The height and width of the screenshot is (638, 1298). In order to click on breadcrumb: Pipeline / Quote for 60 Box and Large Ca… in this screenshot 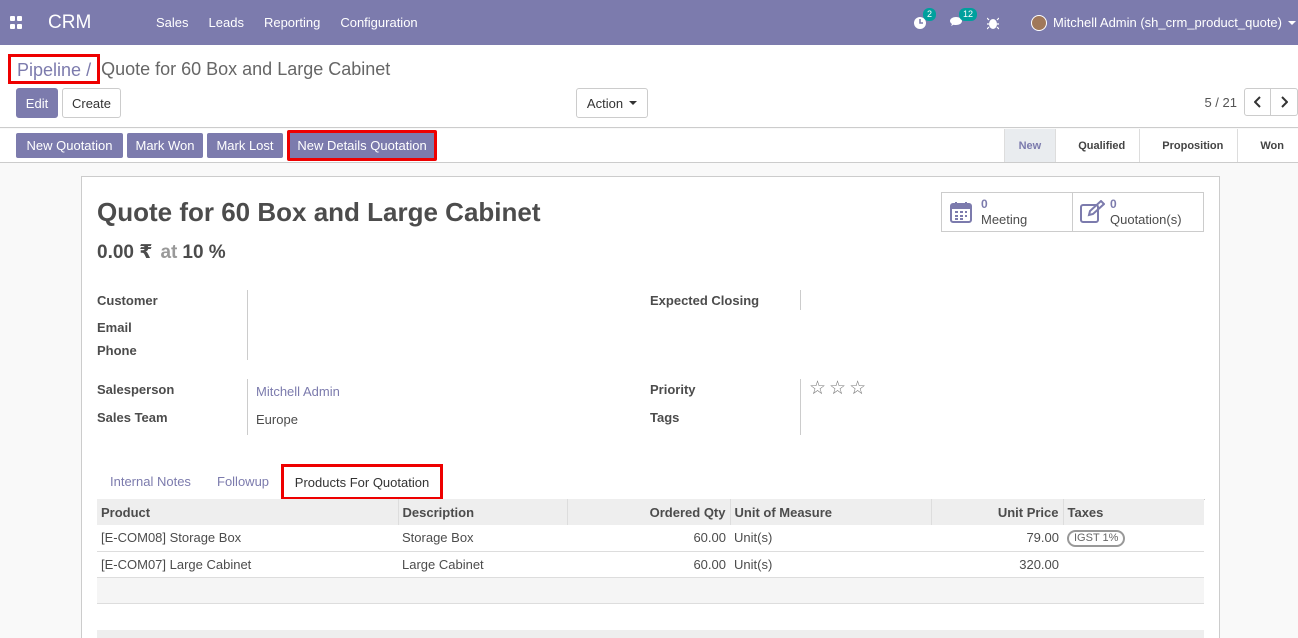, I will do `click(199, 69)`.